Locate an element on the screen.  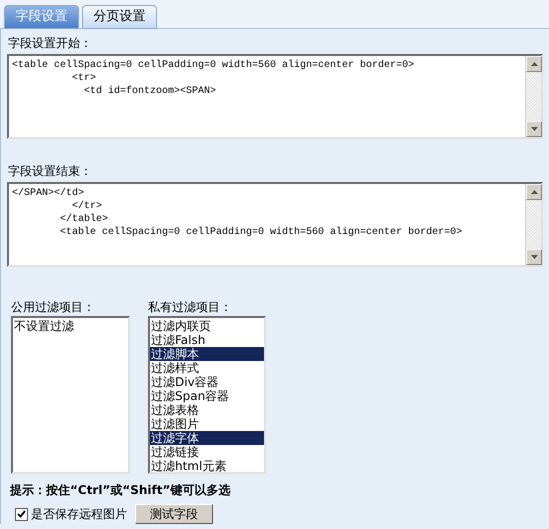
tab: 分页设置 is located at coordinates (119, 17).